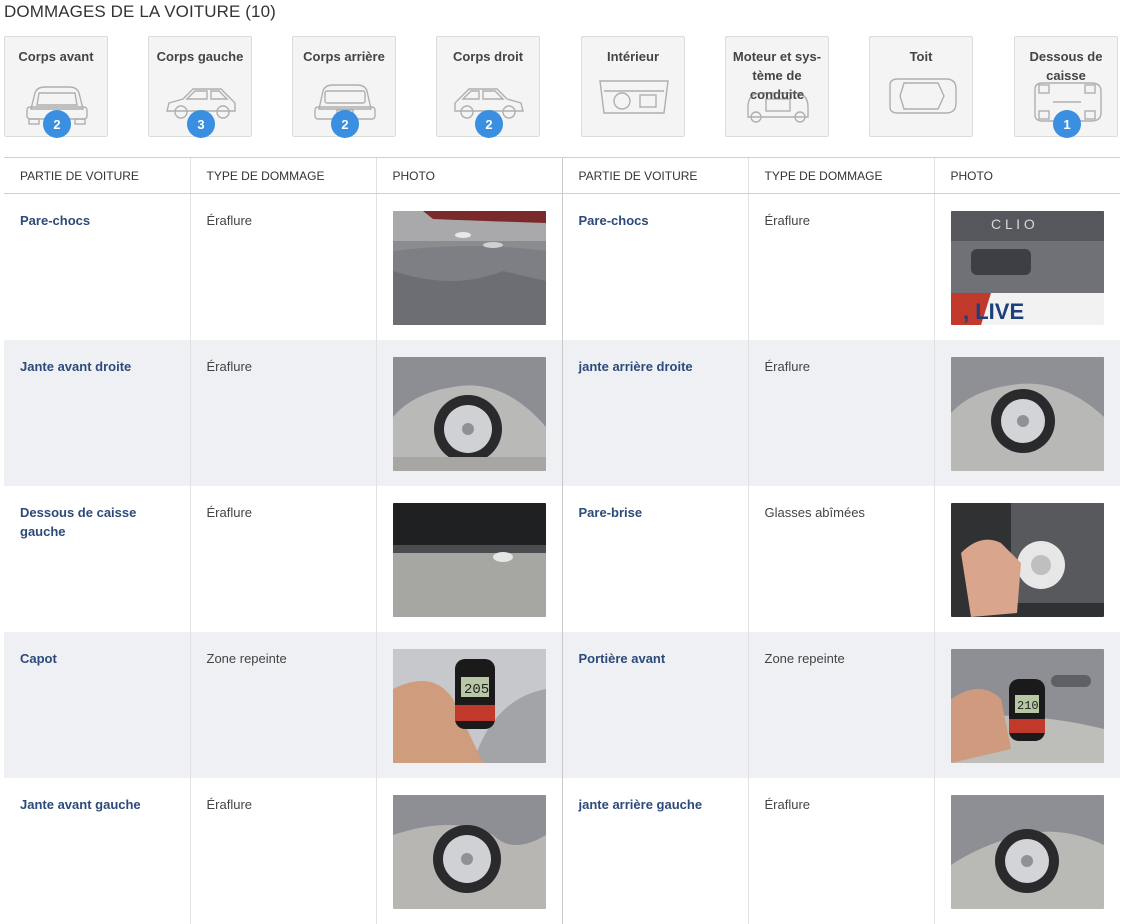 Image resolution: width=1125 pixels, height=924 pixels. What do you see at coordinates (76, 366) in the screenshot?
I see `part-name: Jante avant droite` at bounding box center [76, 366].